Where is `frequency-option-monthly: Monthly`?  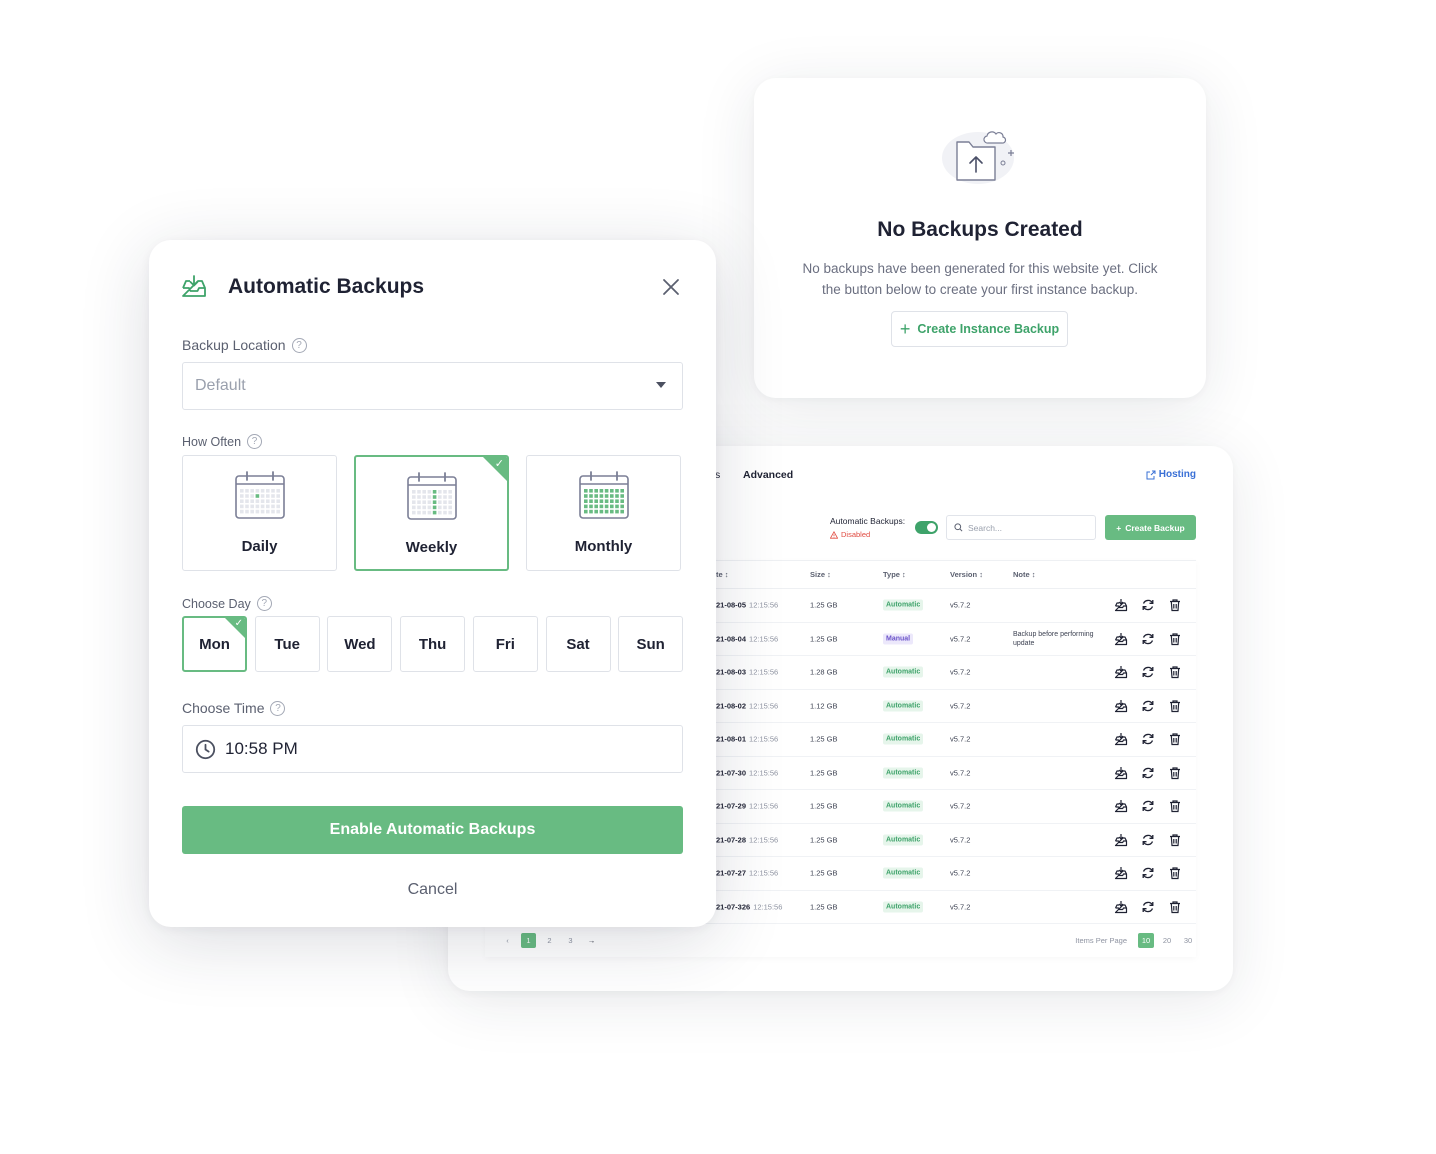
frequency-option-monthly: Monthly is located at coordinates (603, 513).